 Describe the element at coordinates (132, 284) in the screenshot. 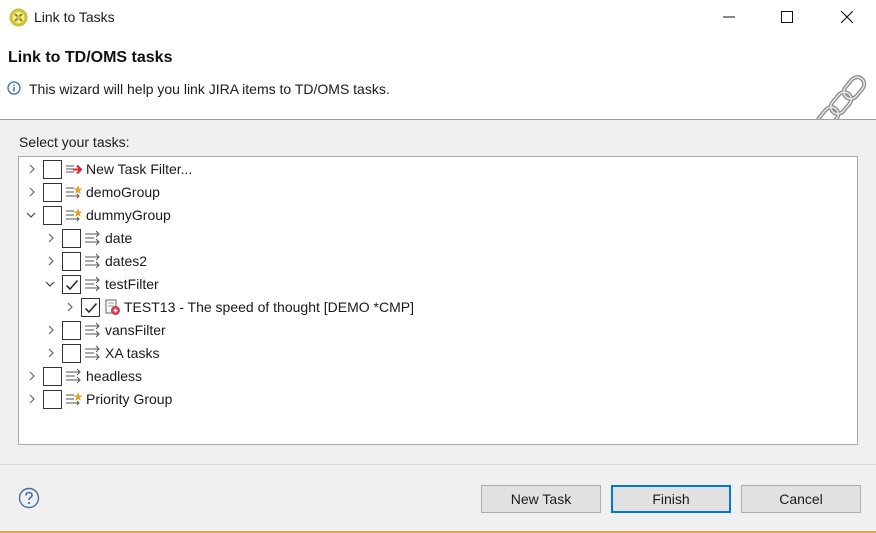

I see `tree-item-label: testFilter` at that location.